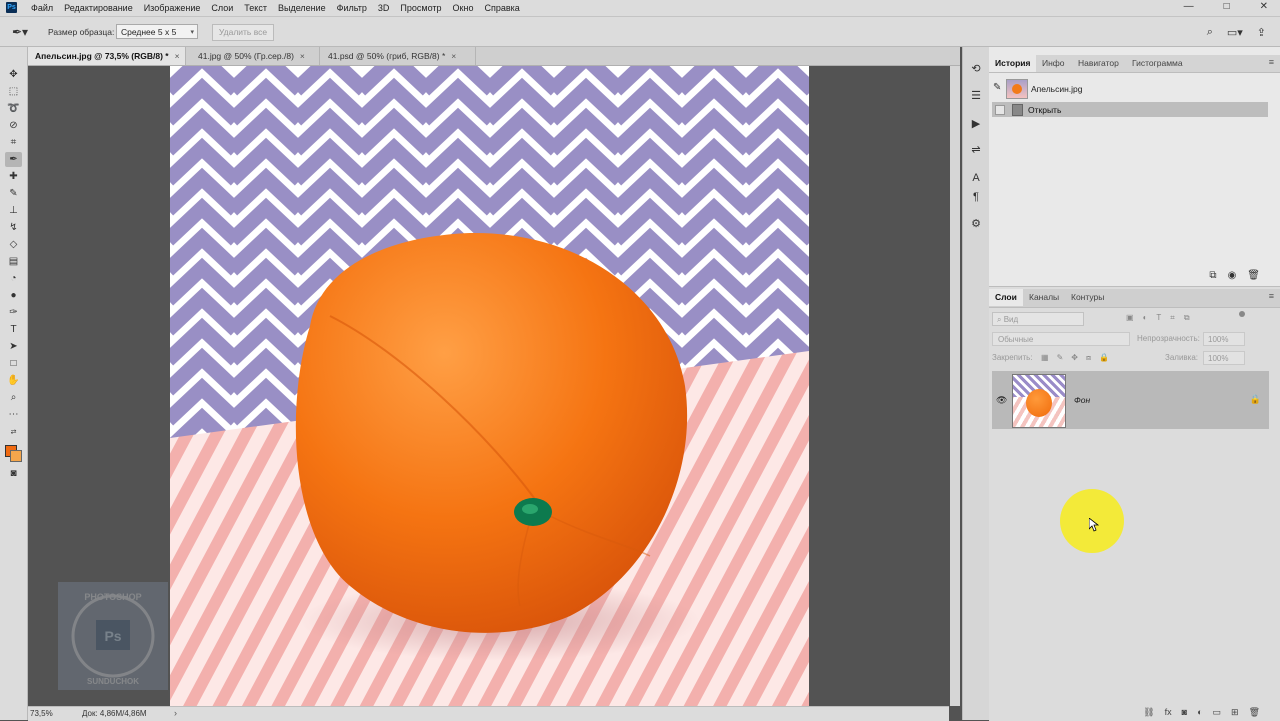 The image size is (1280, 721). What do you see at coordinates (1235, 712) in the screenshot?
I see `new-layer-icon: ⊞` at bounding box center [1235, 712].